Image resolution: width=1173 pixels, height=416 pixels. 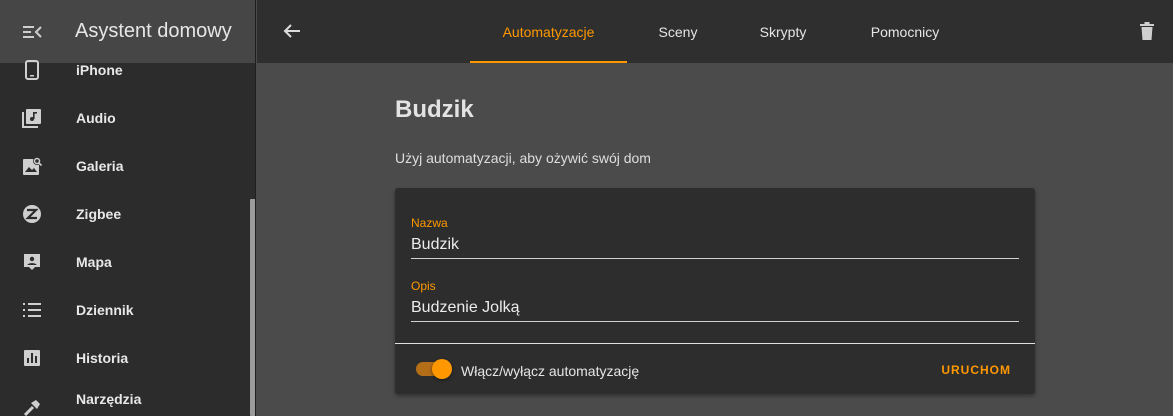 What do you see at coordinates (434, 109) in the screenshot?
I see `page-title: Budzik` at bounding box center [434, 109].